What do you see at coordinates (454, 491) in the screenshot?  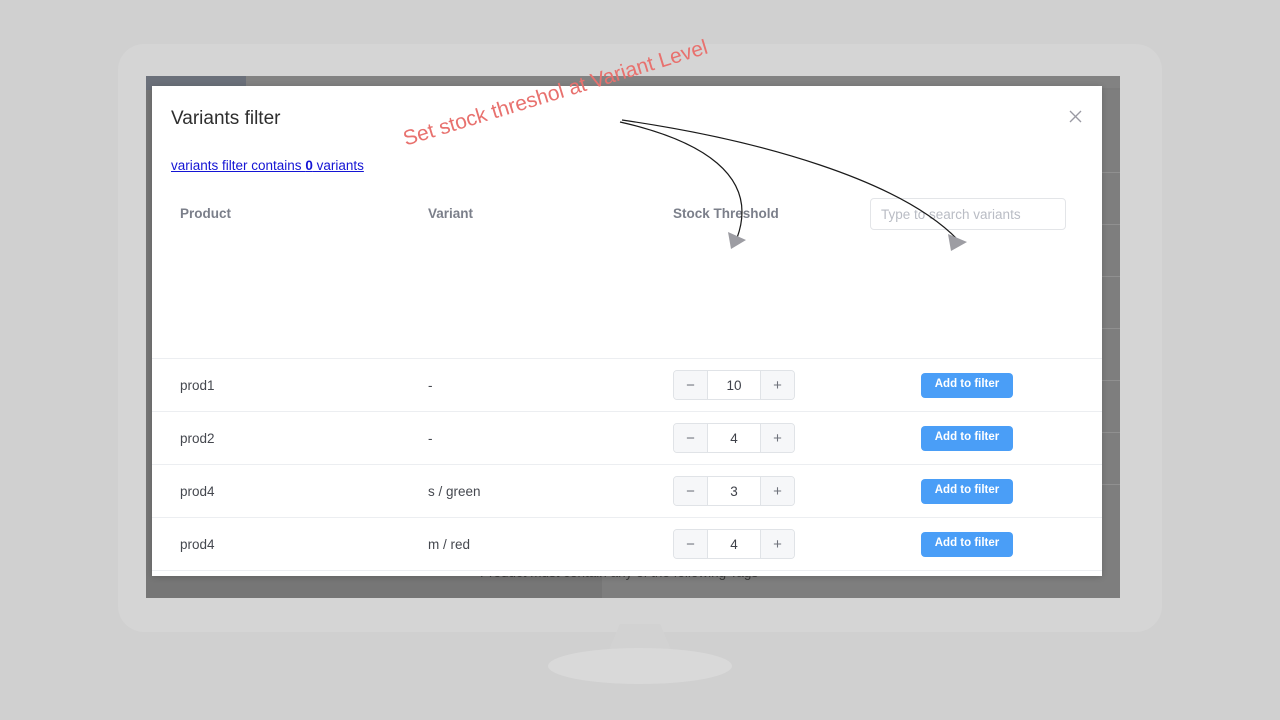 I see `cell-variant: s / green` at bounding box center [454, 491].